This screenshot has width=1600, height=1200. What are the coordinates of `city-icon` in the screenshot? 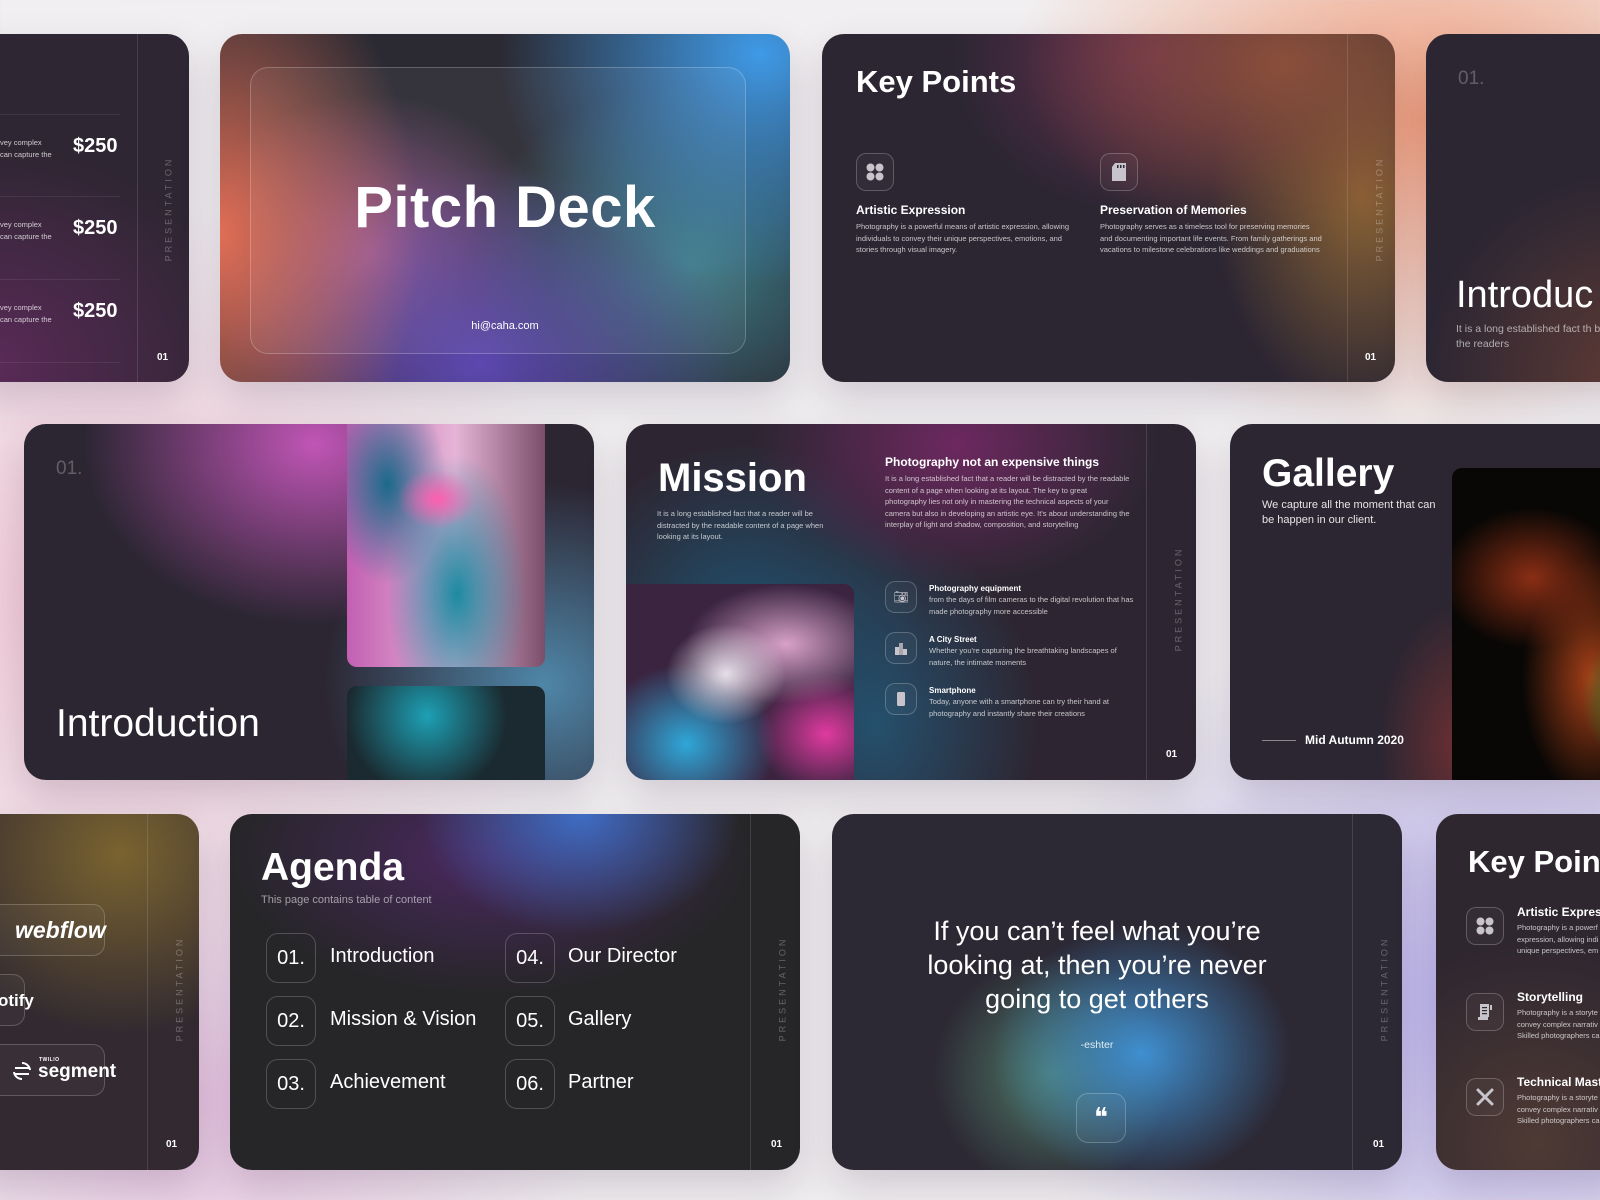 It's located at (901, 648).